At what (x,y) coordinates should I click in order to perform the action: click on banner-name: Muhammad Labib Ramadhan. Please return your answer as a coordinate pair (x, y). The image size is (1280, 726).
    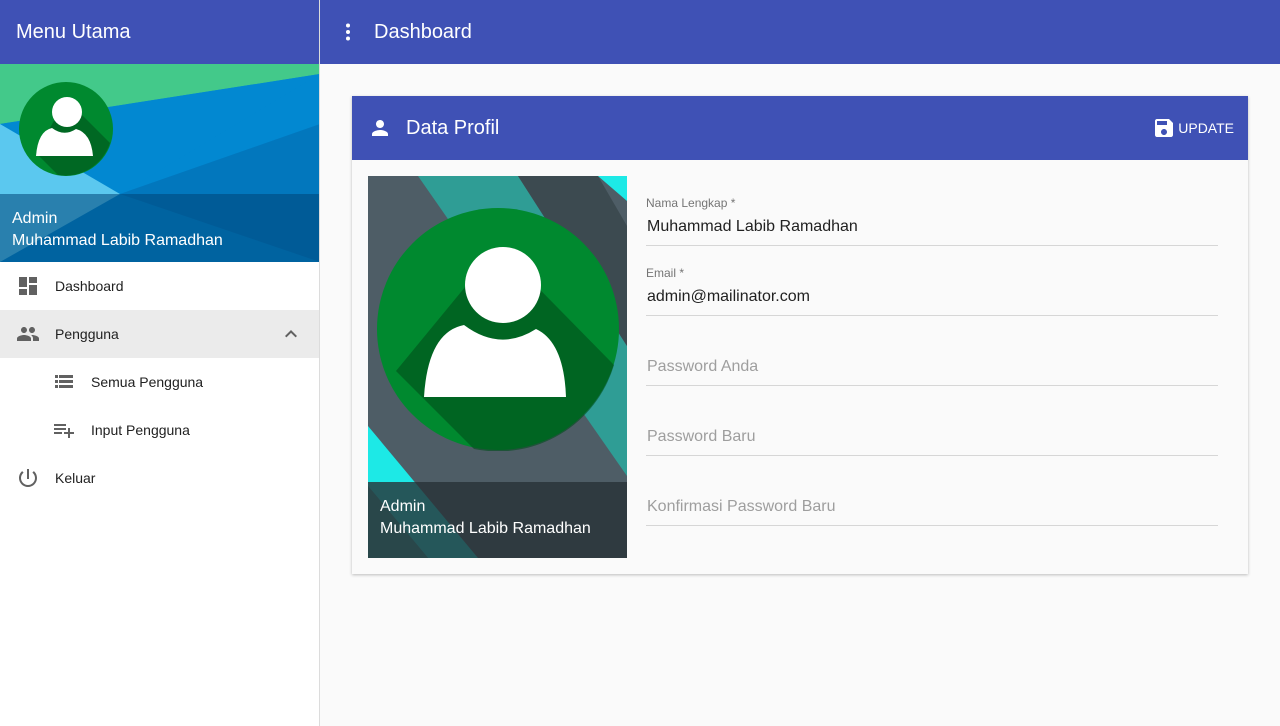
    Looking at the image, I should click on (117, 240).